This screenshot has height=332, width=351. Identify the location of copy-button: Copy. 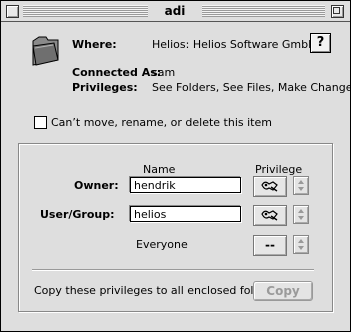
(283, 291).